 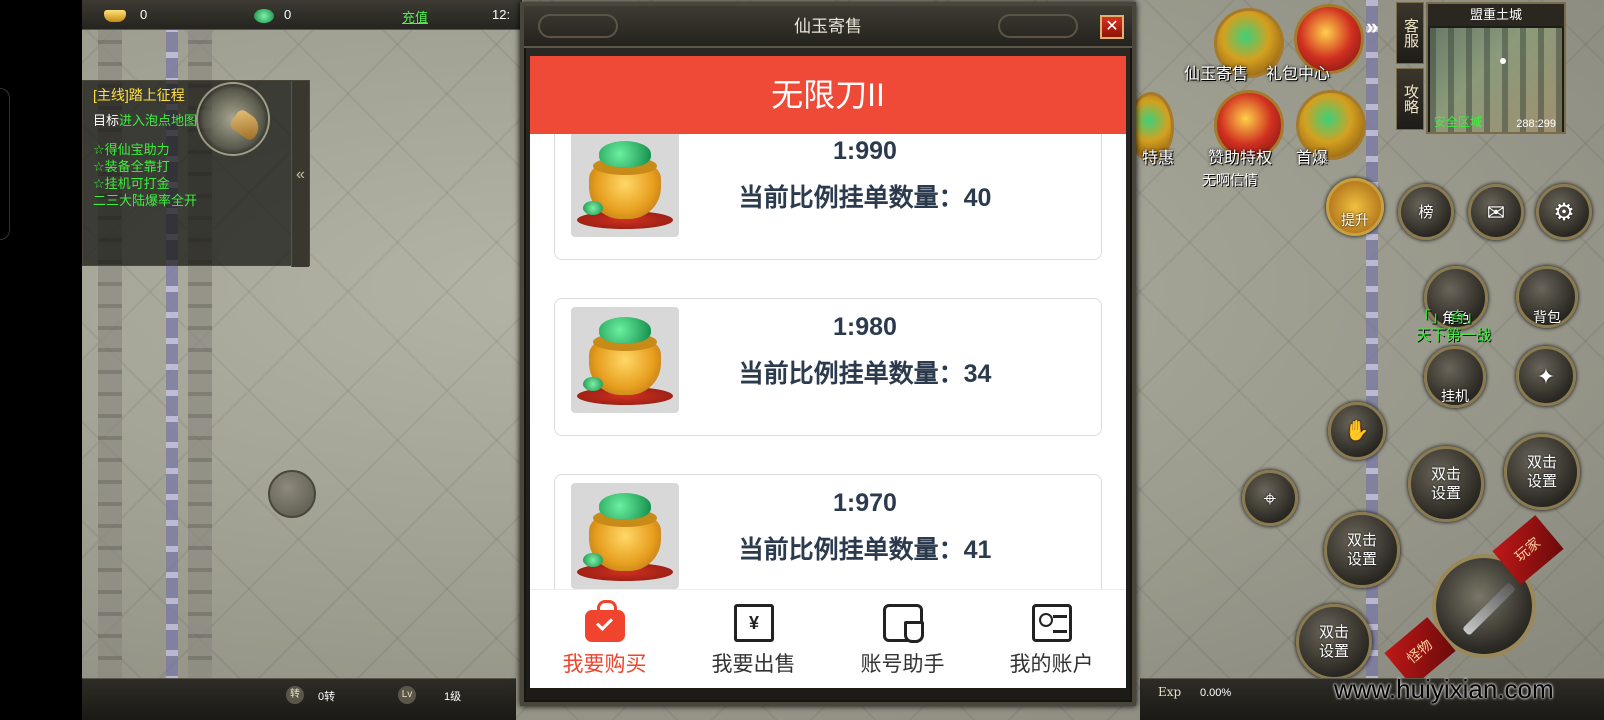 I want to click on jade-consign-label: 仙玉寄售, so click(x=1216, y=73).